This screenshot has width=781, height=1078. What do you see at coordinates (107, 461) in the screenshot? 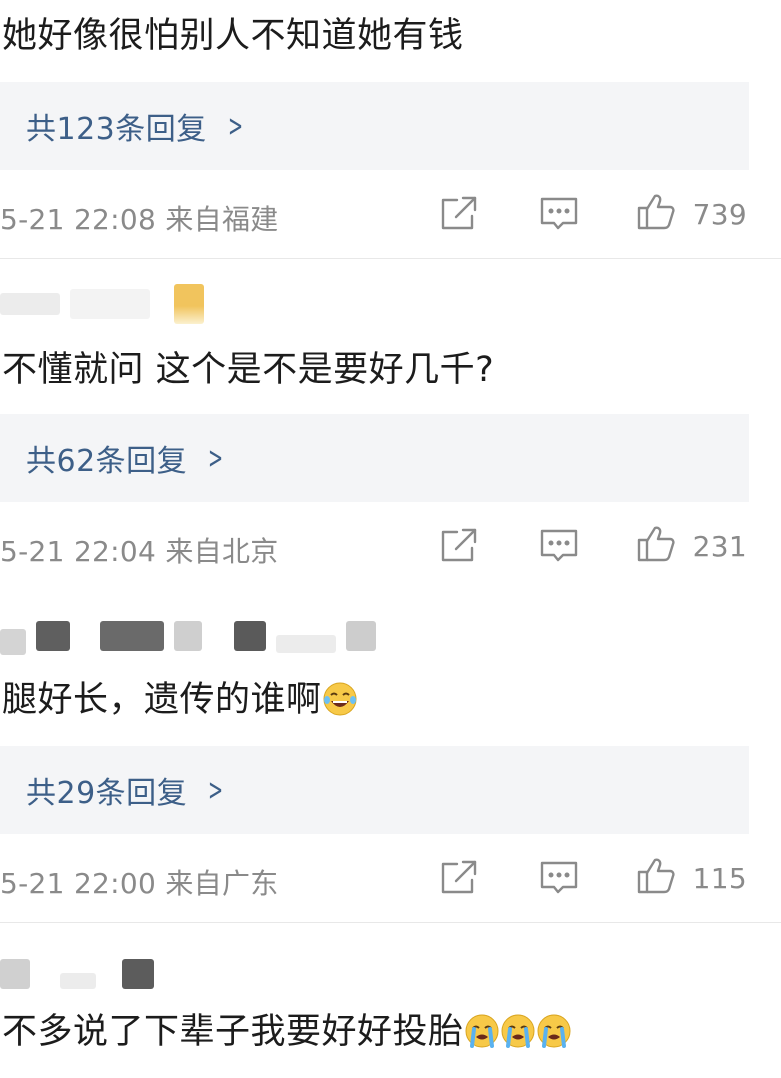
I see `reply-count-label: 共62条回复` at bounding box center [107, 461].